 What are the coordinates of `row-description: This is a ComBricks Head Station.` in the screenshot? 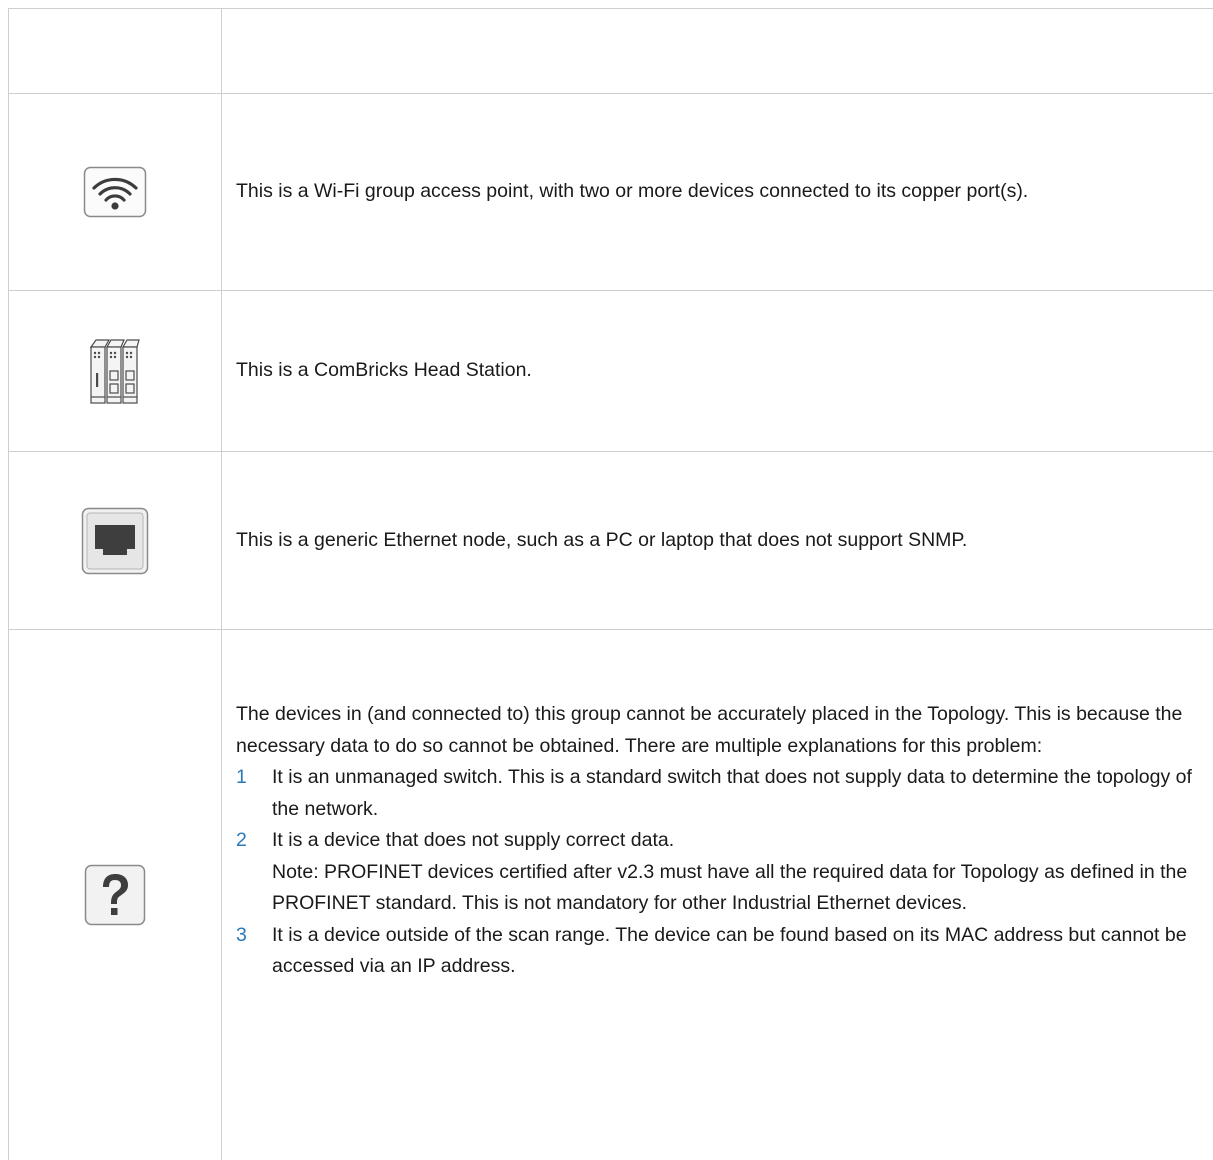 It's located at (384, 370).